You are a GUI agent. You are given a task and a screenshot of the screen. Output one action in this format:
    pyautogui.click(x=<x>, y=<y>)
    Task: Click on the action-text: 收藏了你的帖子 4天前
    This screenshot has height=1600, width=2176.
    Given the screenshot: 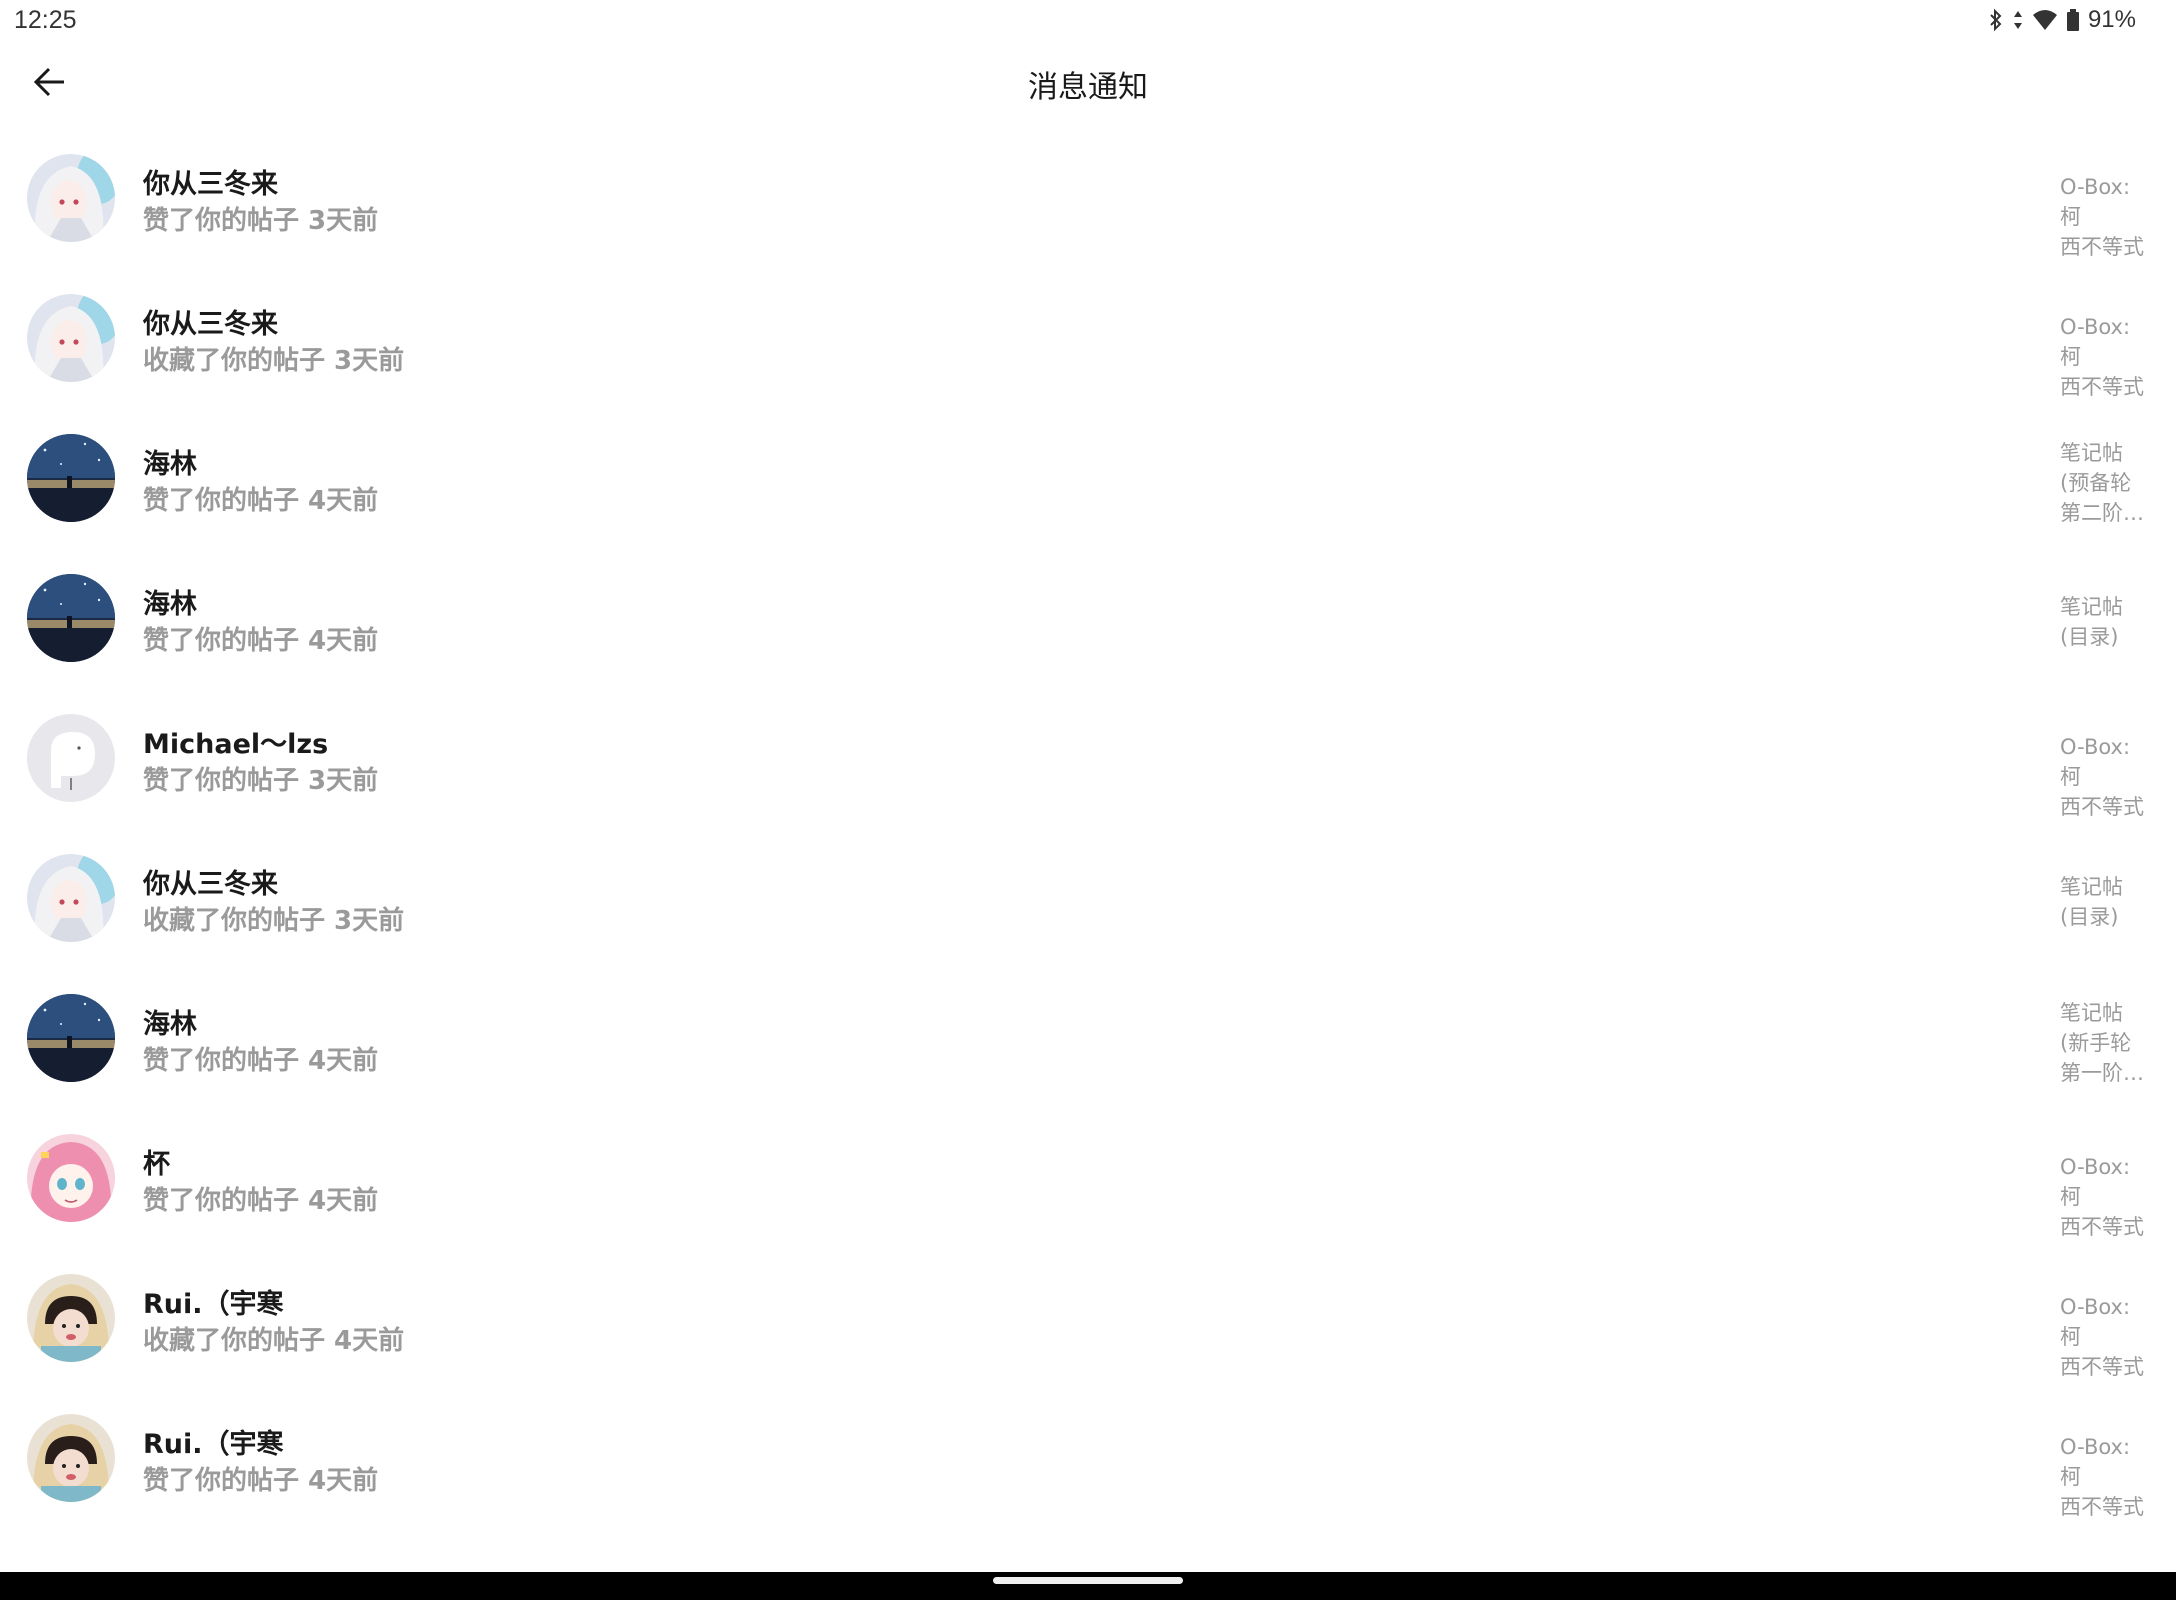 What is the action you would take?
    pyautogui.click(x=274, y=1341)
    